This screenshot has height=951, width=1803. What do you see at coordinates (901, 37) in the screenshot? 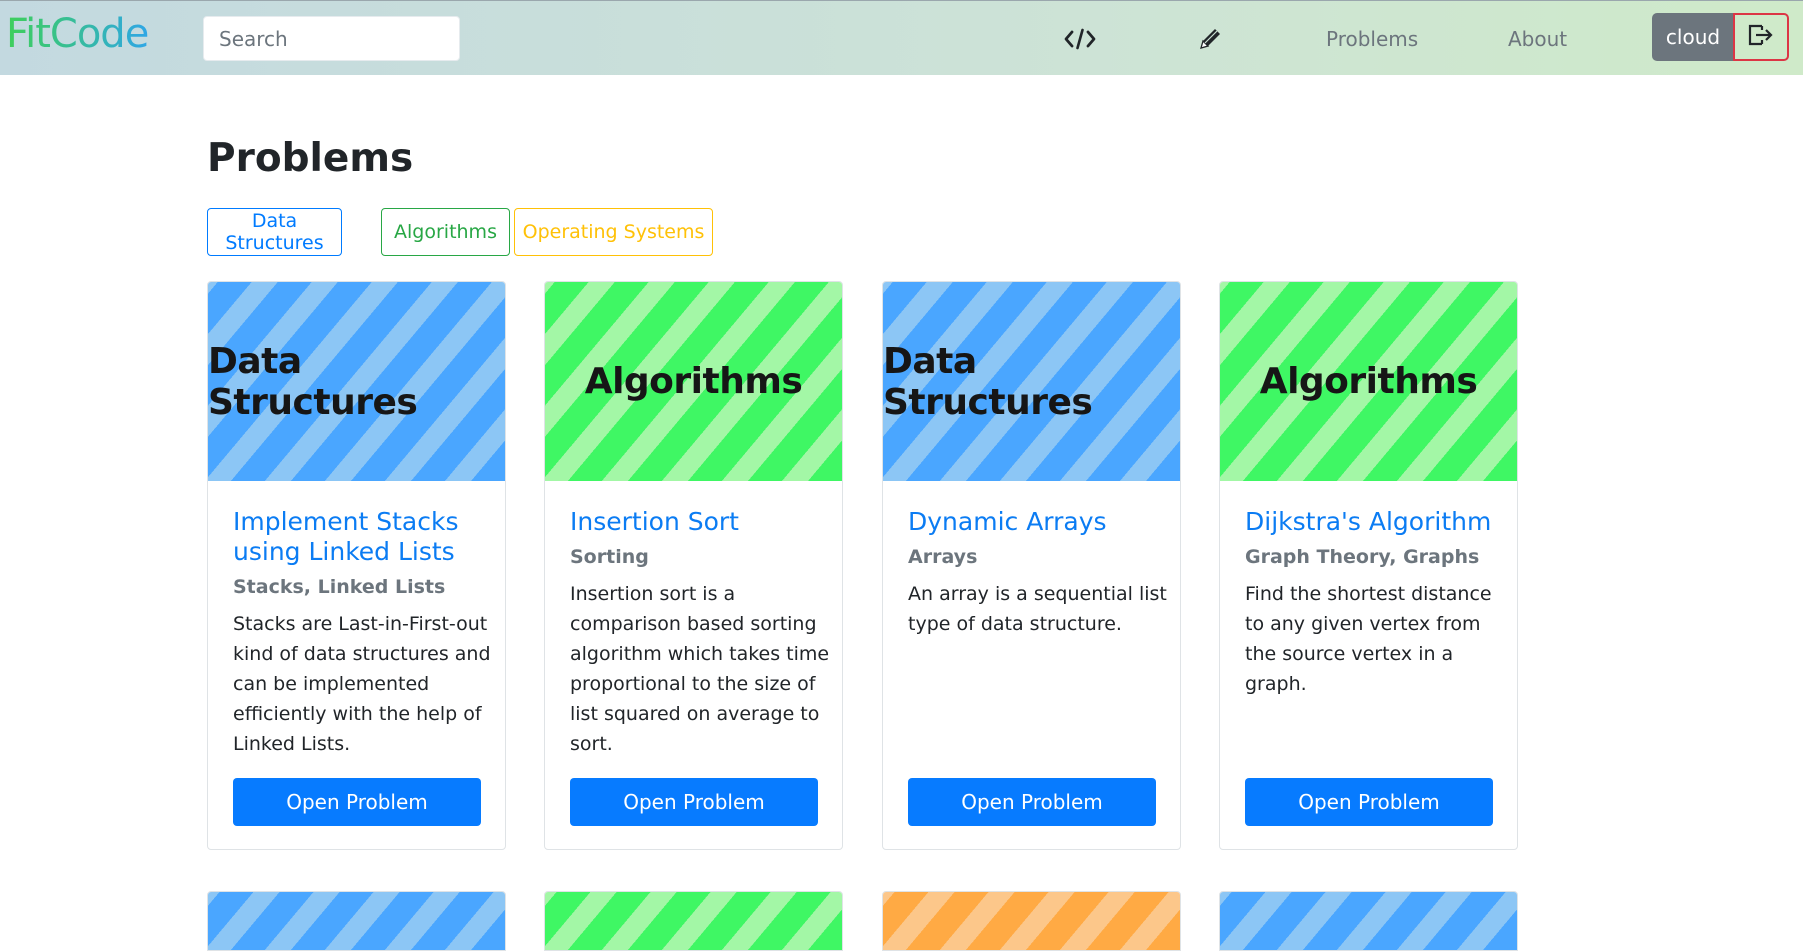
I see `navbar: FitCode Problems About cloud` at bounding box center [901, 37].